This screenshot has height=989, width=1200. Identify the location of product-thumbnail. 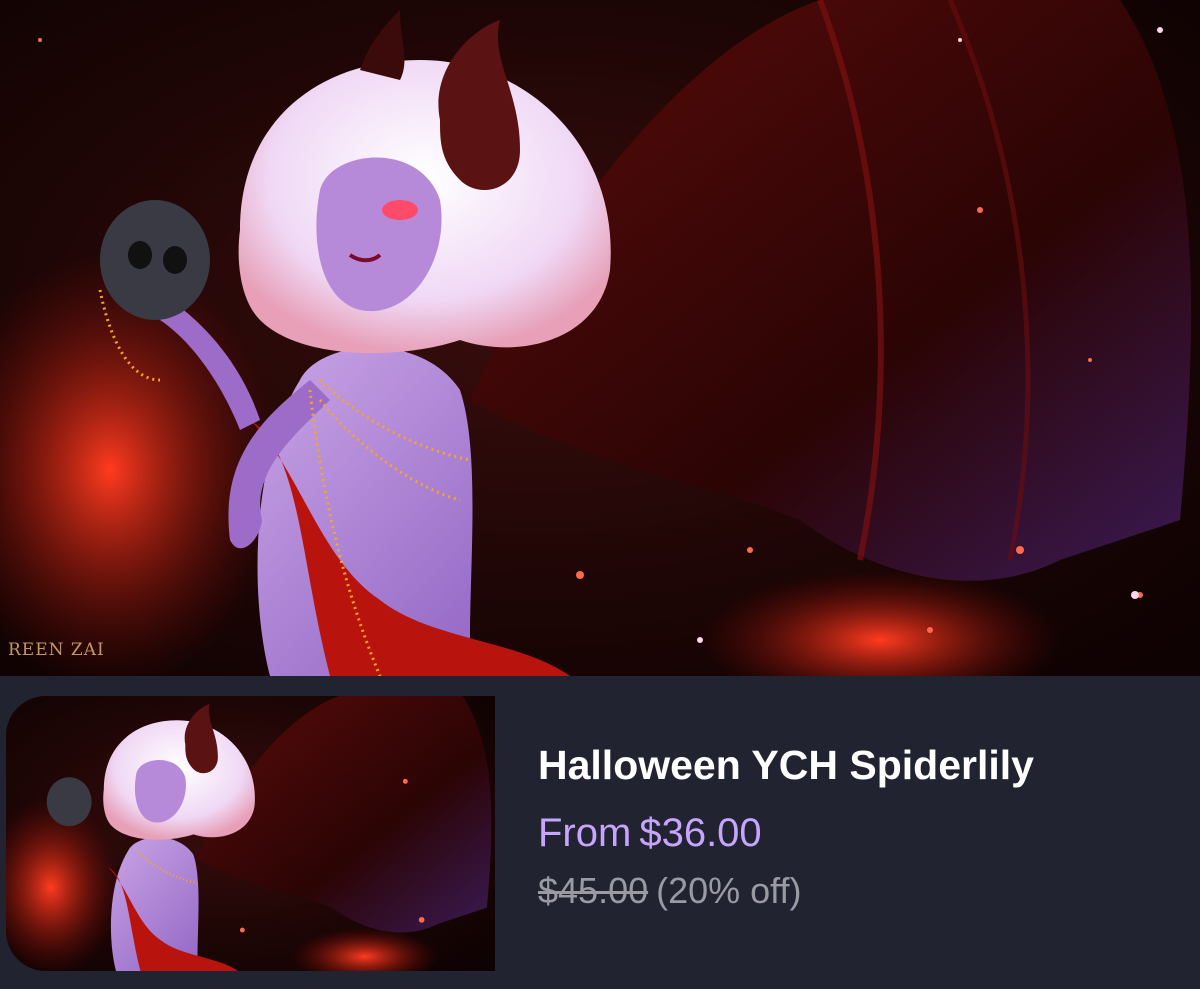
(250, 833).